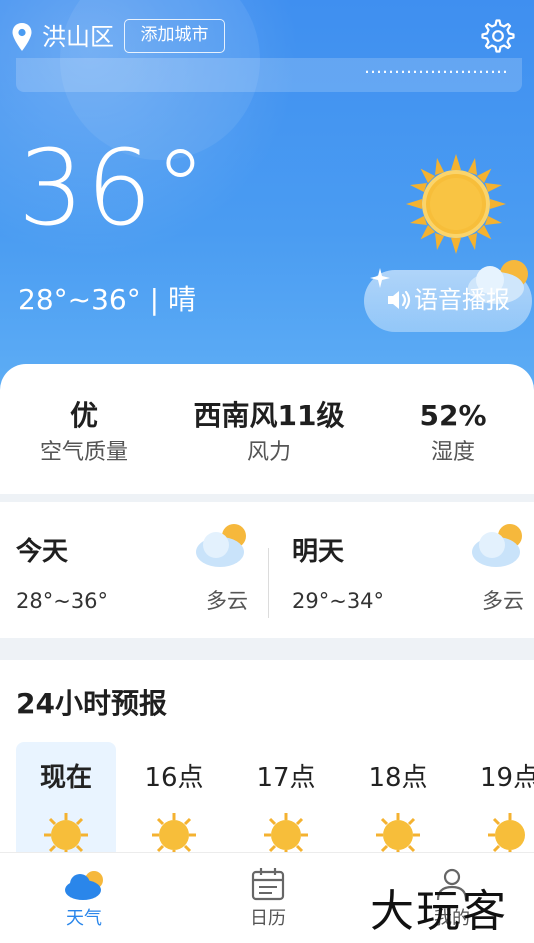 The height and width of the screenshot is (943, 534). What do you see at coordinates (91, 703) in the screenshot?
I see `hourly-forecast-title: 24小时预报` at bounding box center [91, 703].